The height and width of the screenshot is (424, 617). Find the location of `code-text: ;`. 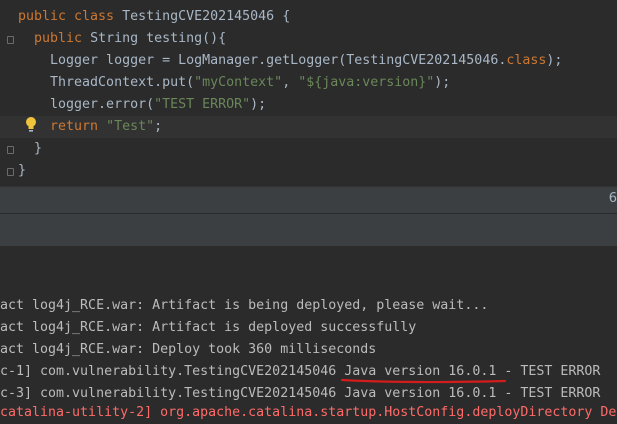

code-text: ; is located at coordinates (158, 126).